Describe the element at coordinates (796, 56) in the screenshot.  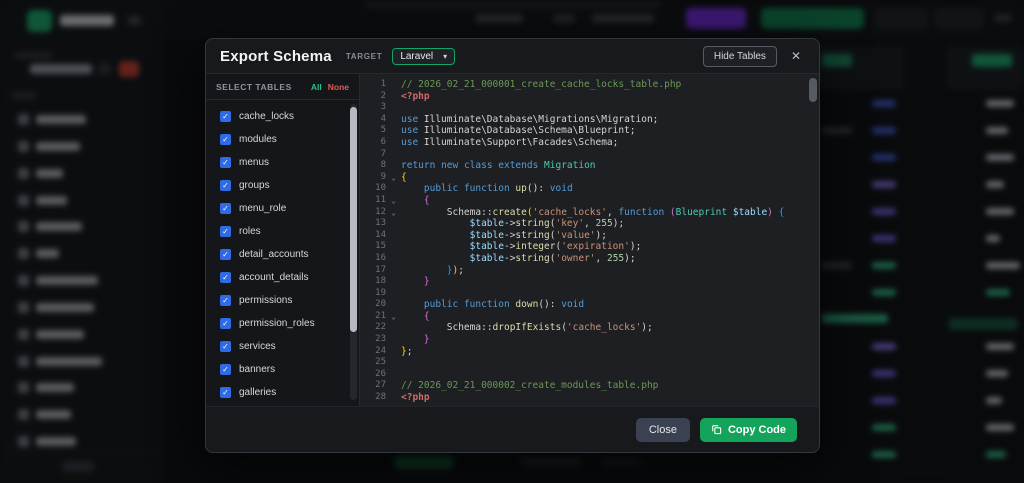
I see `close-icon: ✕` at that location.